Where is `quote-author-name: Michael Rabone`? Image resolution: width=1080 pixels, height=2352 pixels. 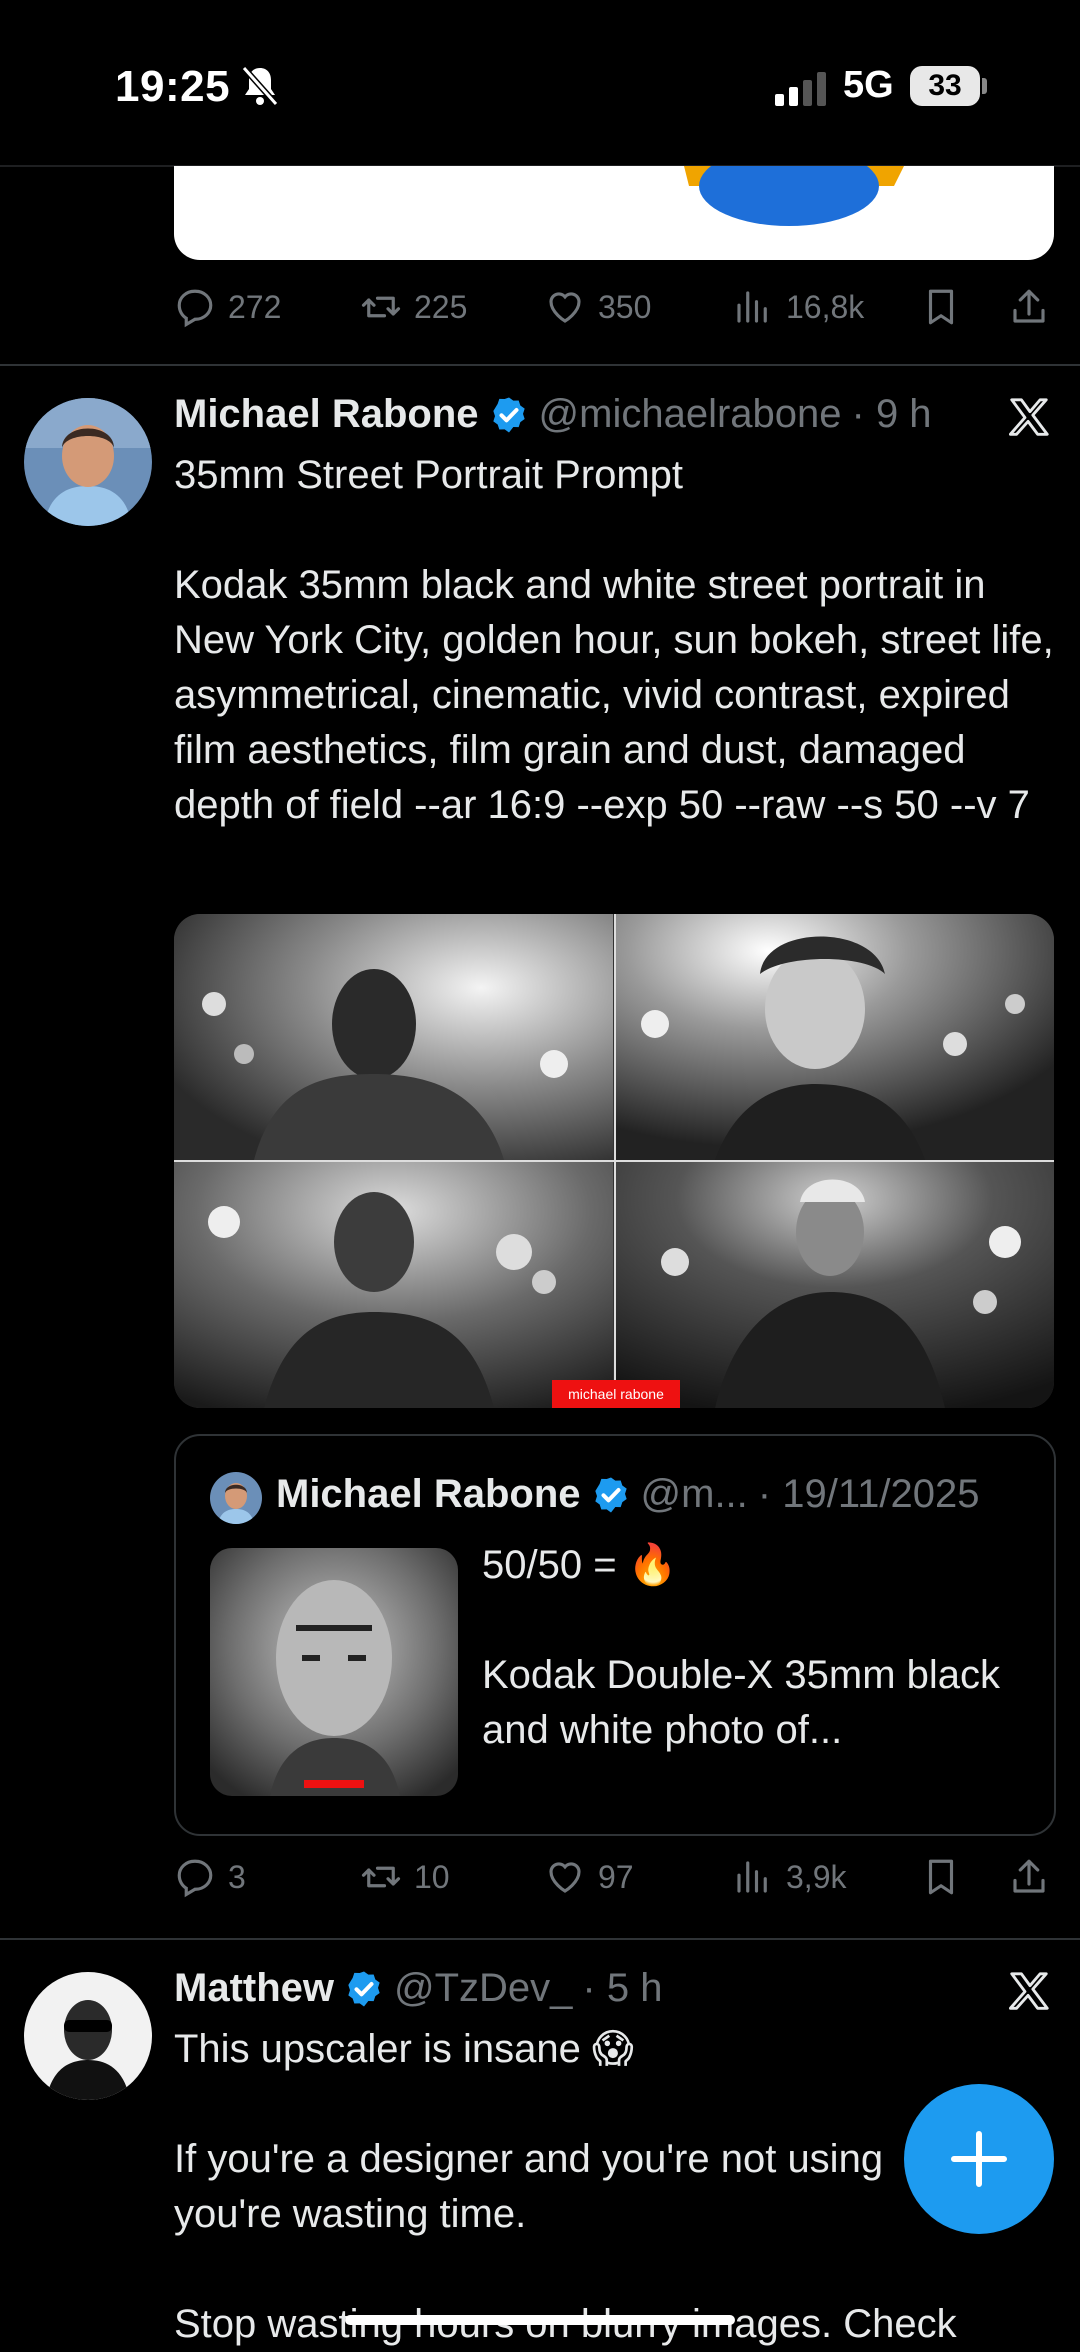
quote-author-name: Michael Rabone is located at coordinates (428, 1494).